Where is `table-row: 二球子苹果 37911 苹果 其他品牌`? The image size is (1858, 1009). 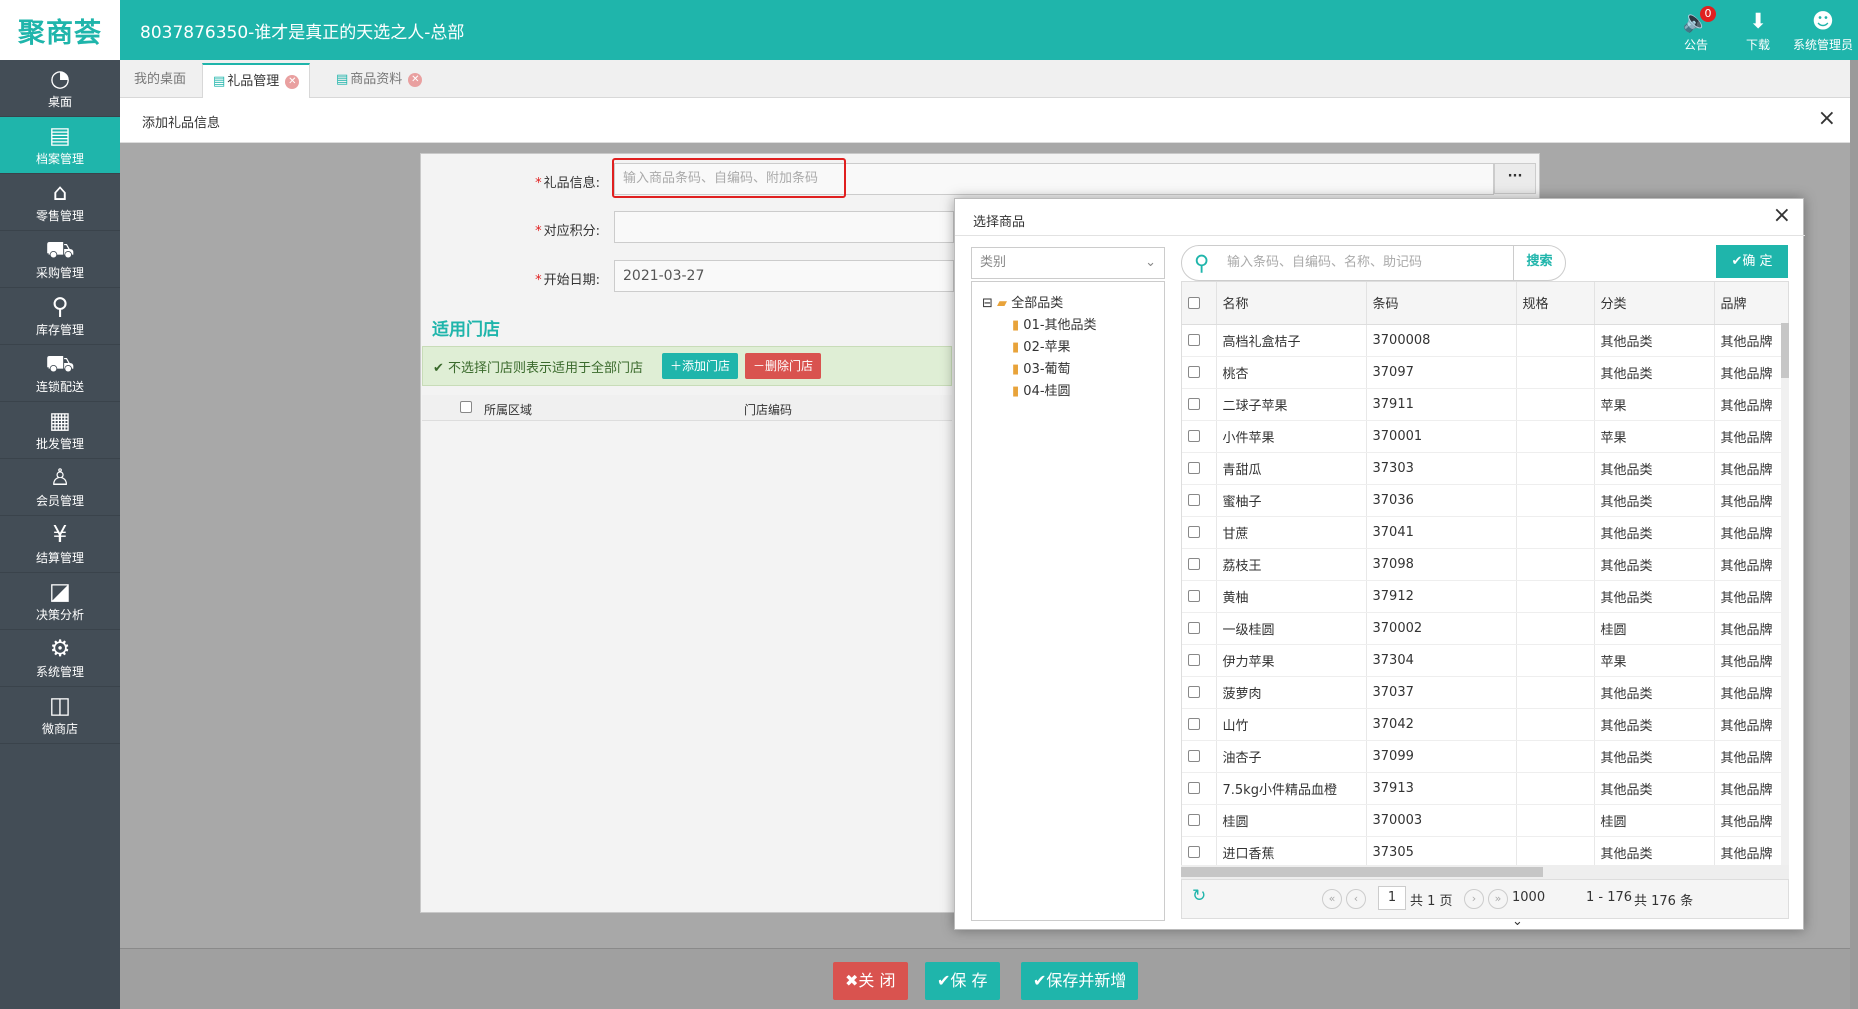
table-row: 二球子苹果 37911 苹果 其他品牌 is located at coordinates (1485, 404).